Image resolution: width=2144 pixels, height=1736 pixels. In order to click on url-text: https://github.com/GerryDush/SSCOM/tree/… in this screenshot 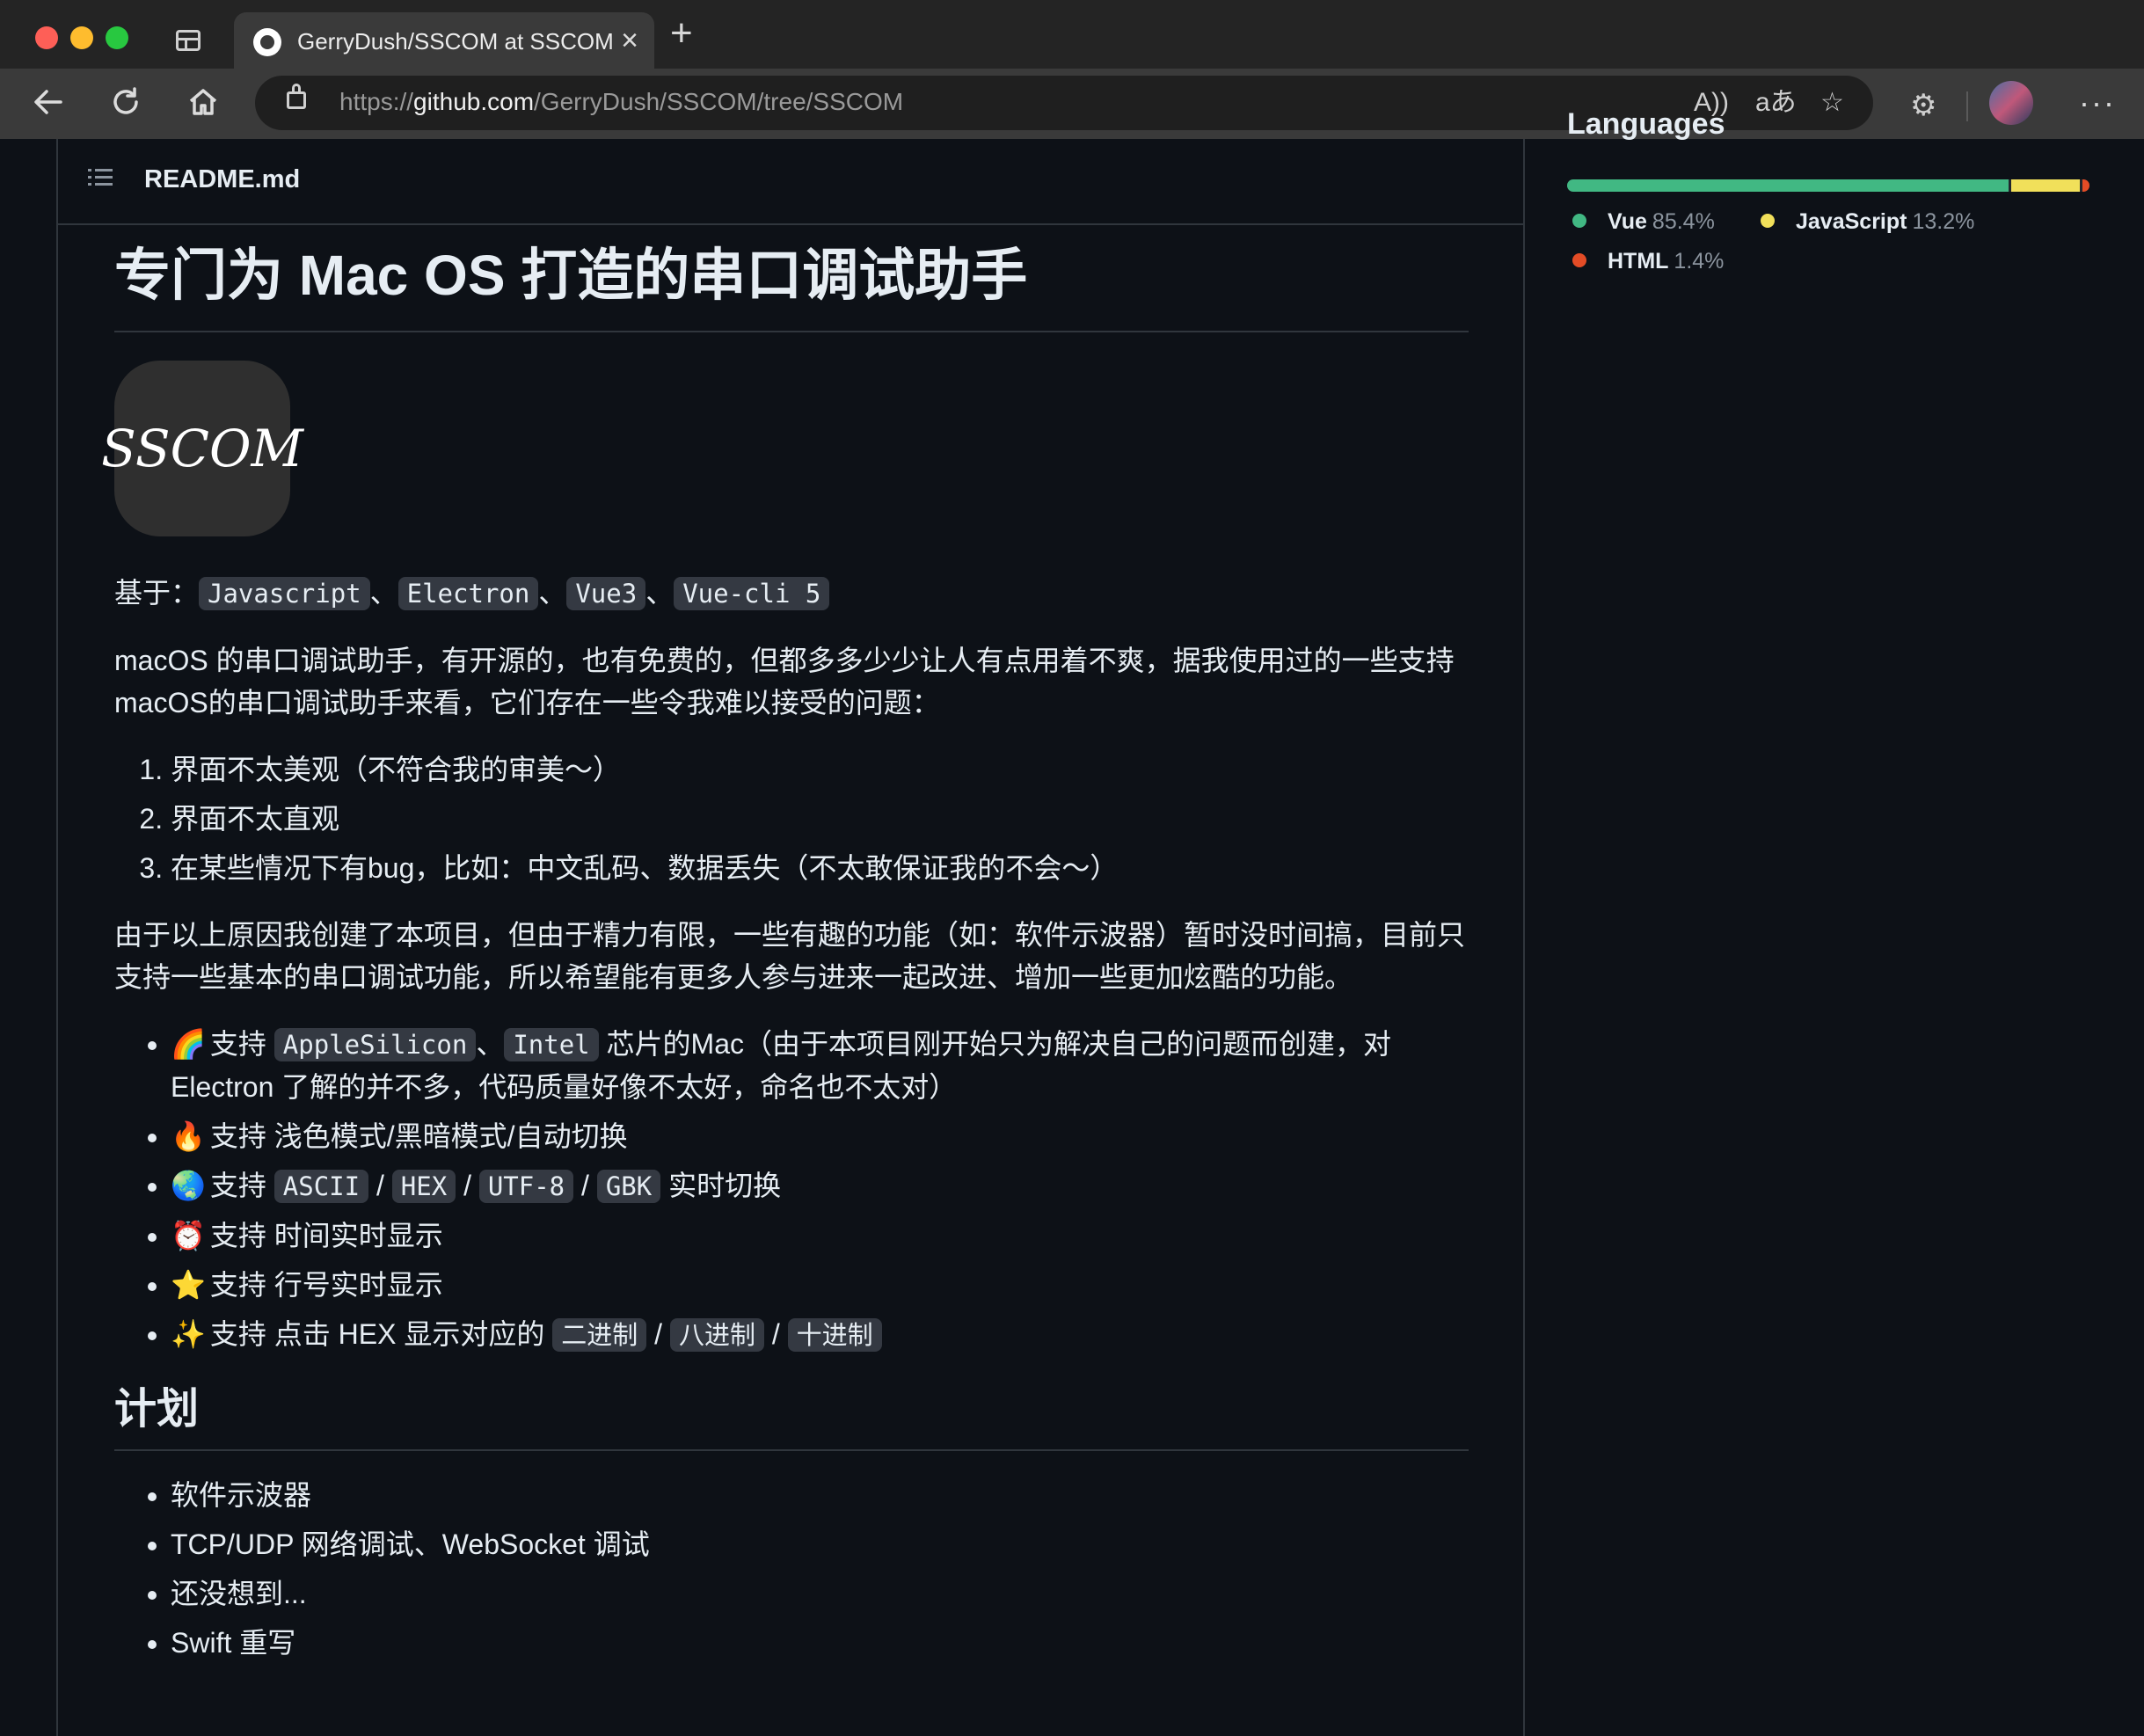, I will do `click(621, 102)`.